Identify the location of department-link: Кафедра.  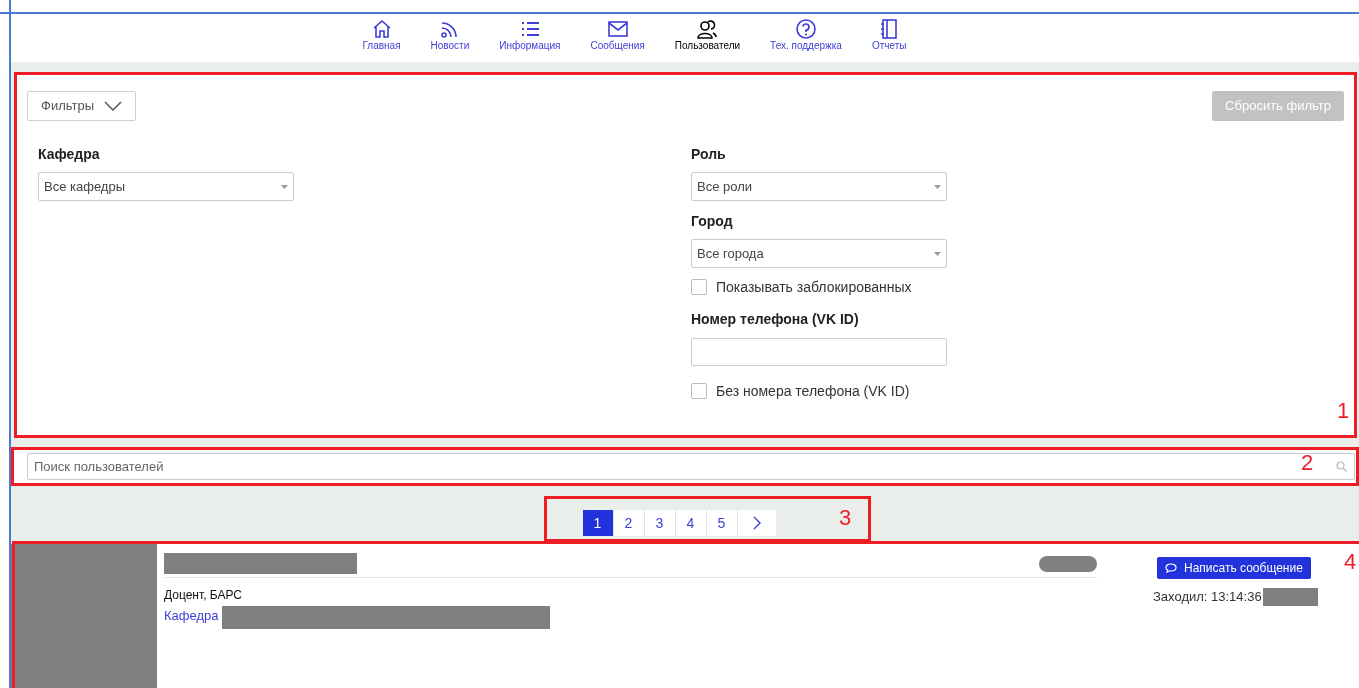
(191, 616).